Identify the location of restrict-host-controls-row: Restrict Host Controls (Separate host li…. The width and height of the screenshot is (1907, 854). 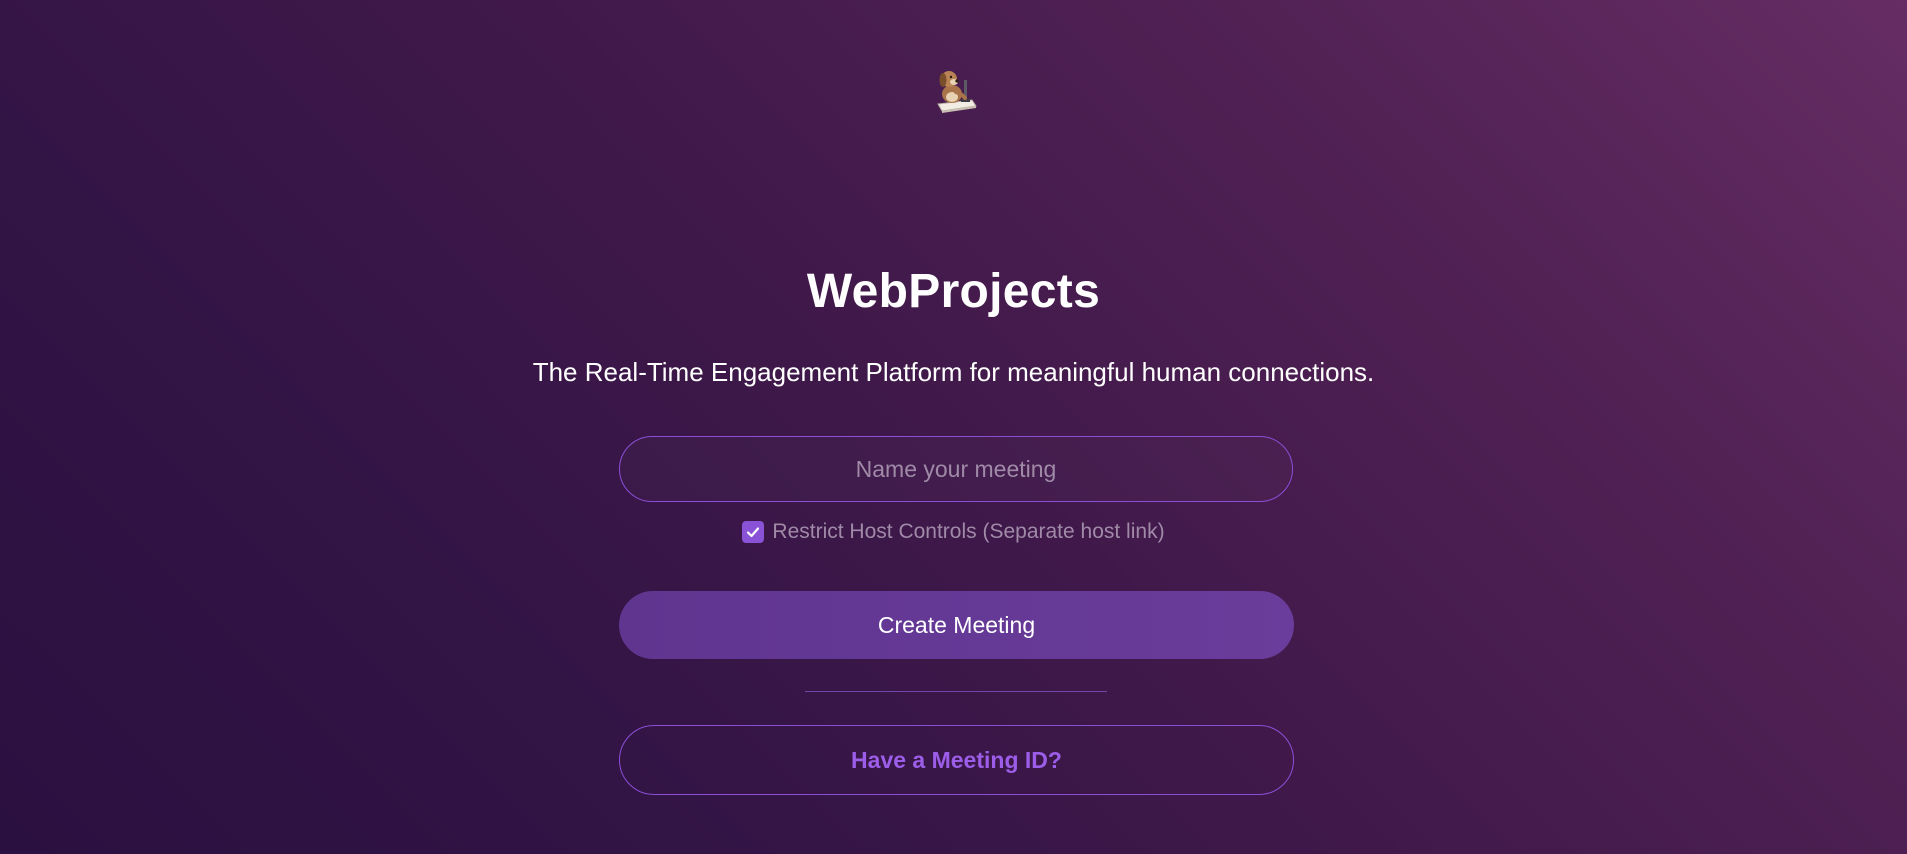
(953, 532).